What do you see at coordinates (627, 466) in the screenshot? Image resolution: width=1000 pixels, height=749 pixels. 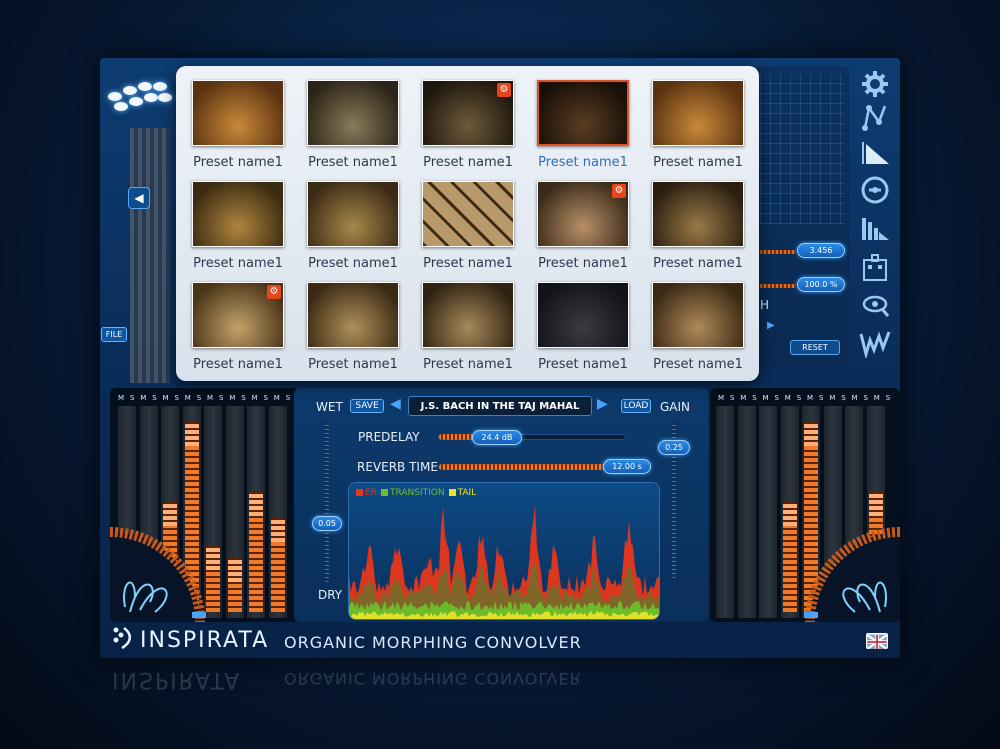 I see `reverb-time-value: 12.00 s` at bounding box center [627, 466].